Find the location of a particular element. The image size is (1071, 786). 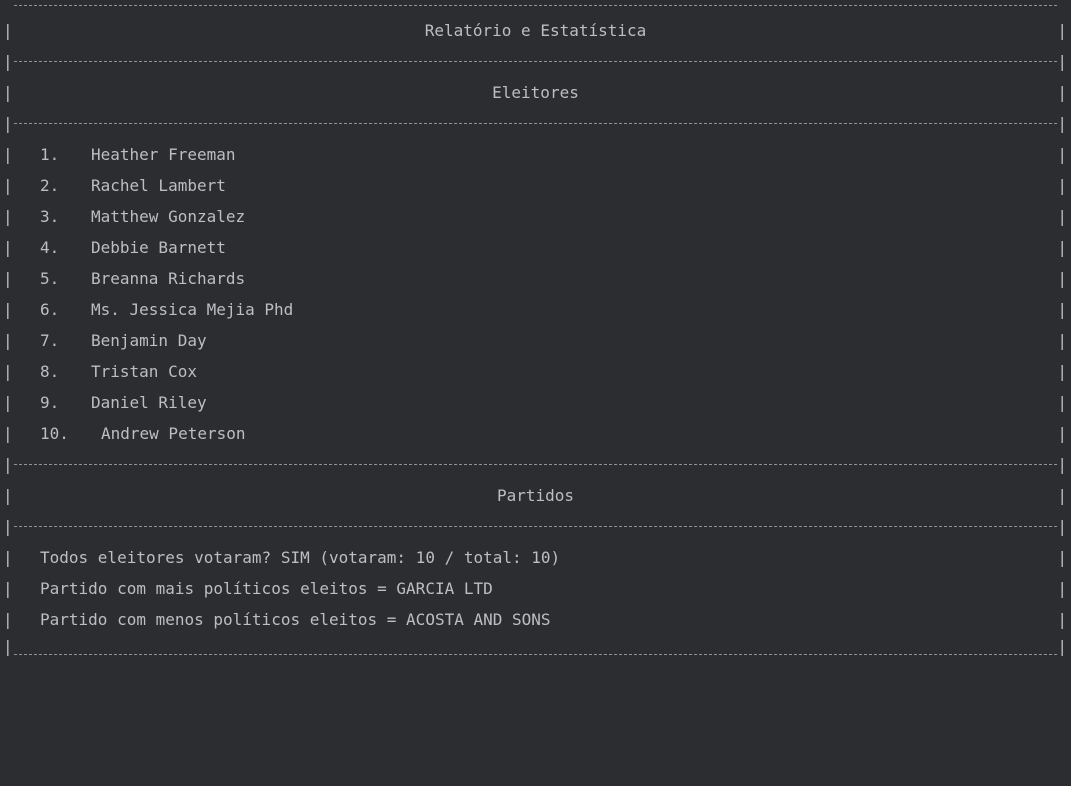

voter-row: | 4. Debbie Barnett | is located at coordinates (535, 247).